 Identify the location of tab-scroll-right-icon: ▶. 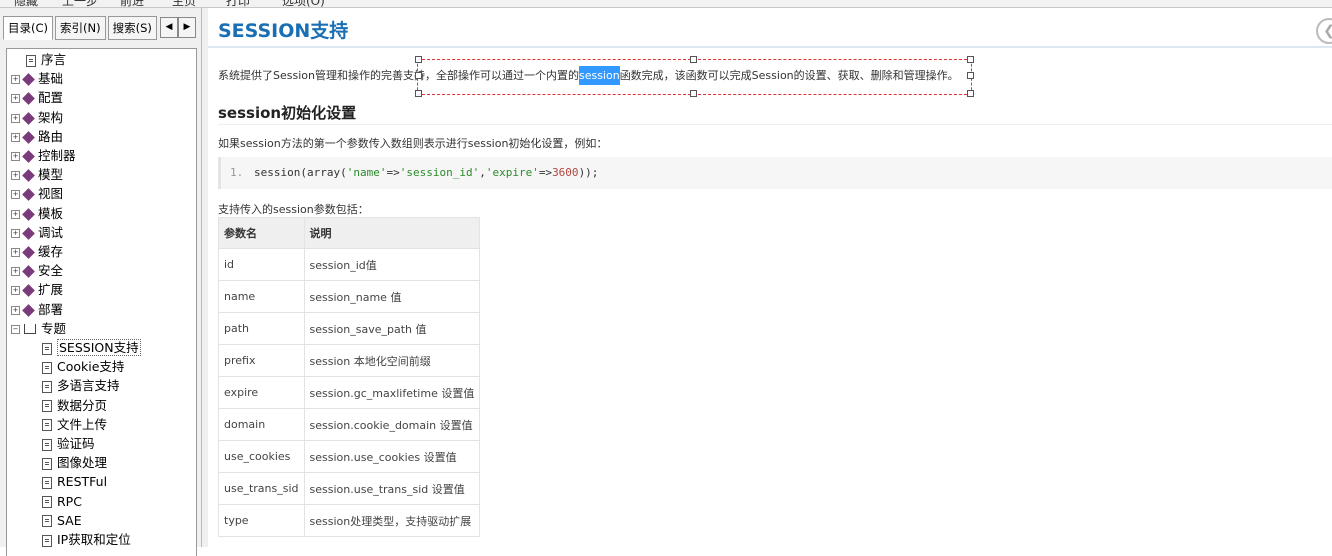
(187, 27).